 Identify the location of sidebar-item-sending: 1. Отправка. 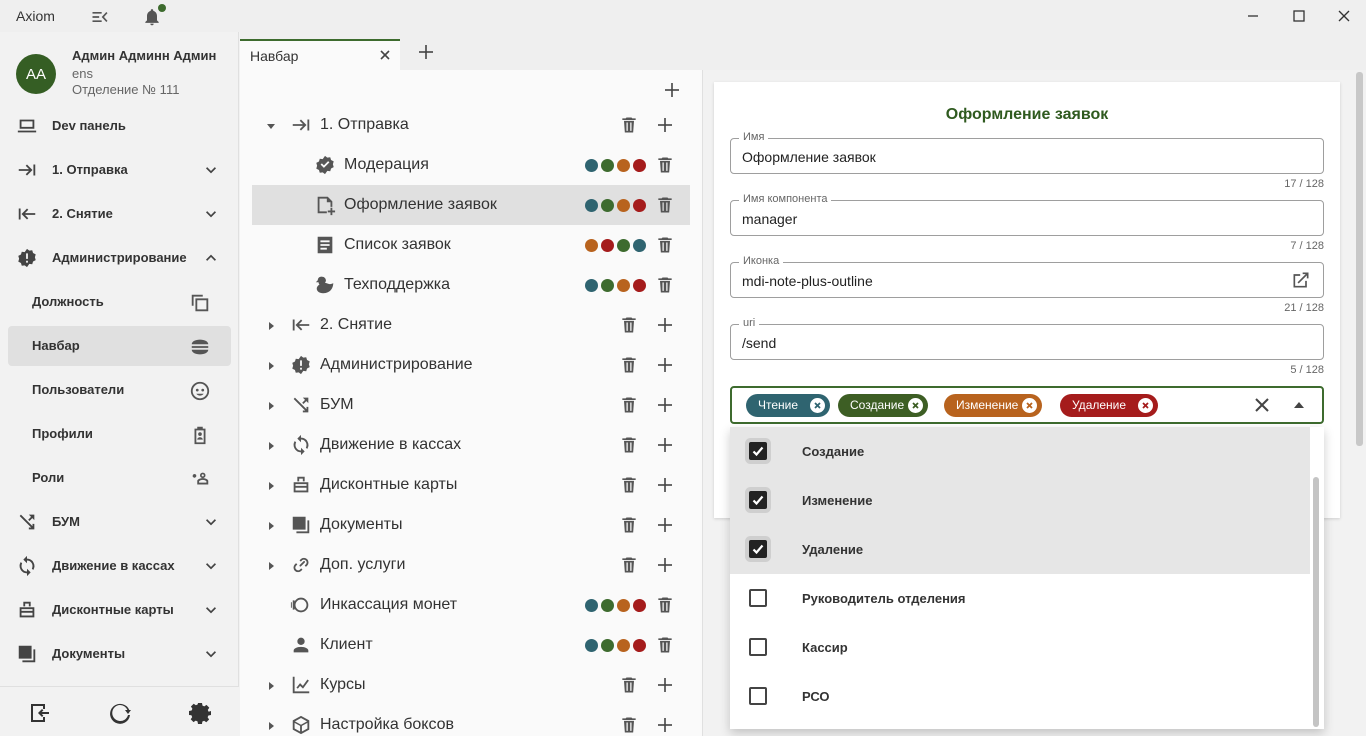
(119, 170).